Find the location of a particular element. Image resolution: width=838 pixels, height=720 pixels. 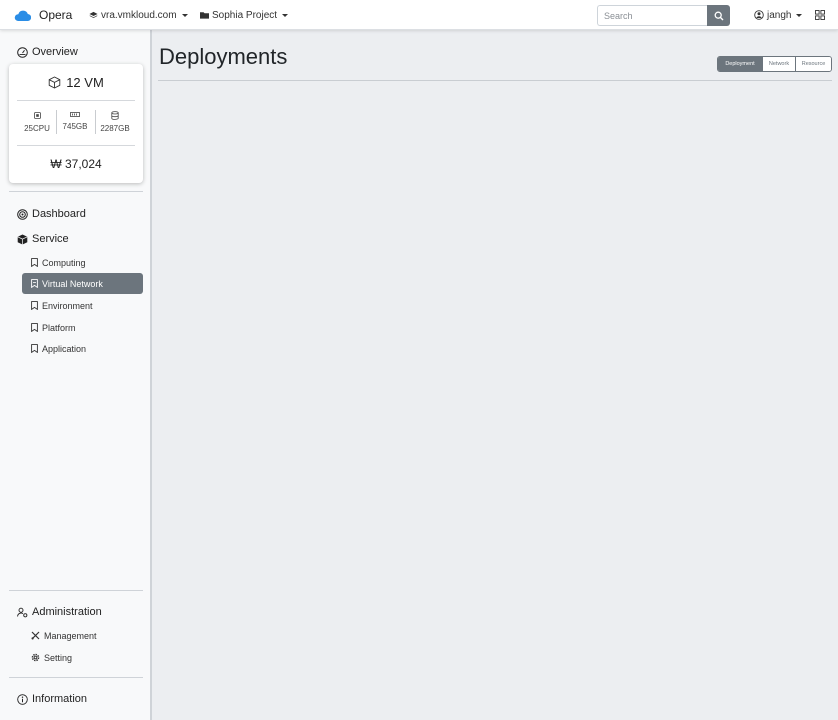

sidebar-item-management: Management is located at coordinates (82, 635).